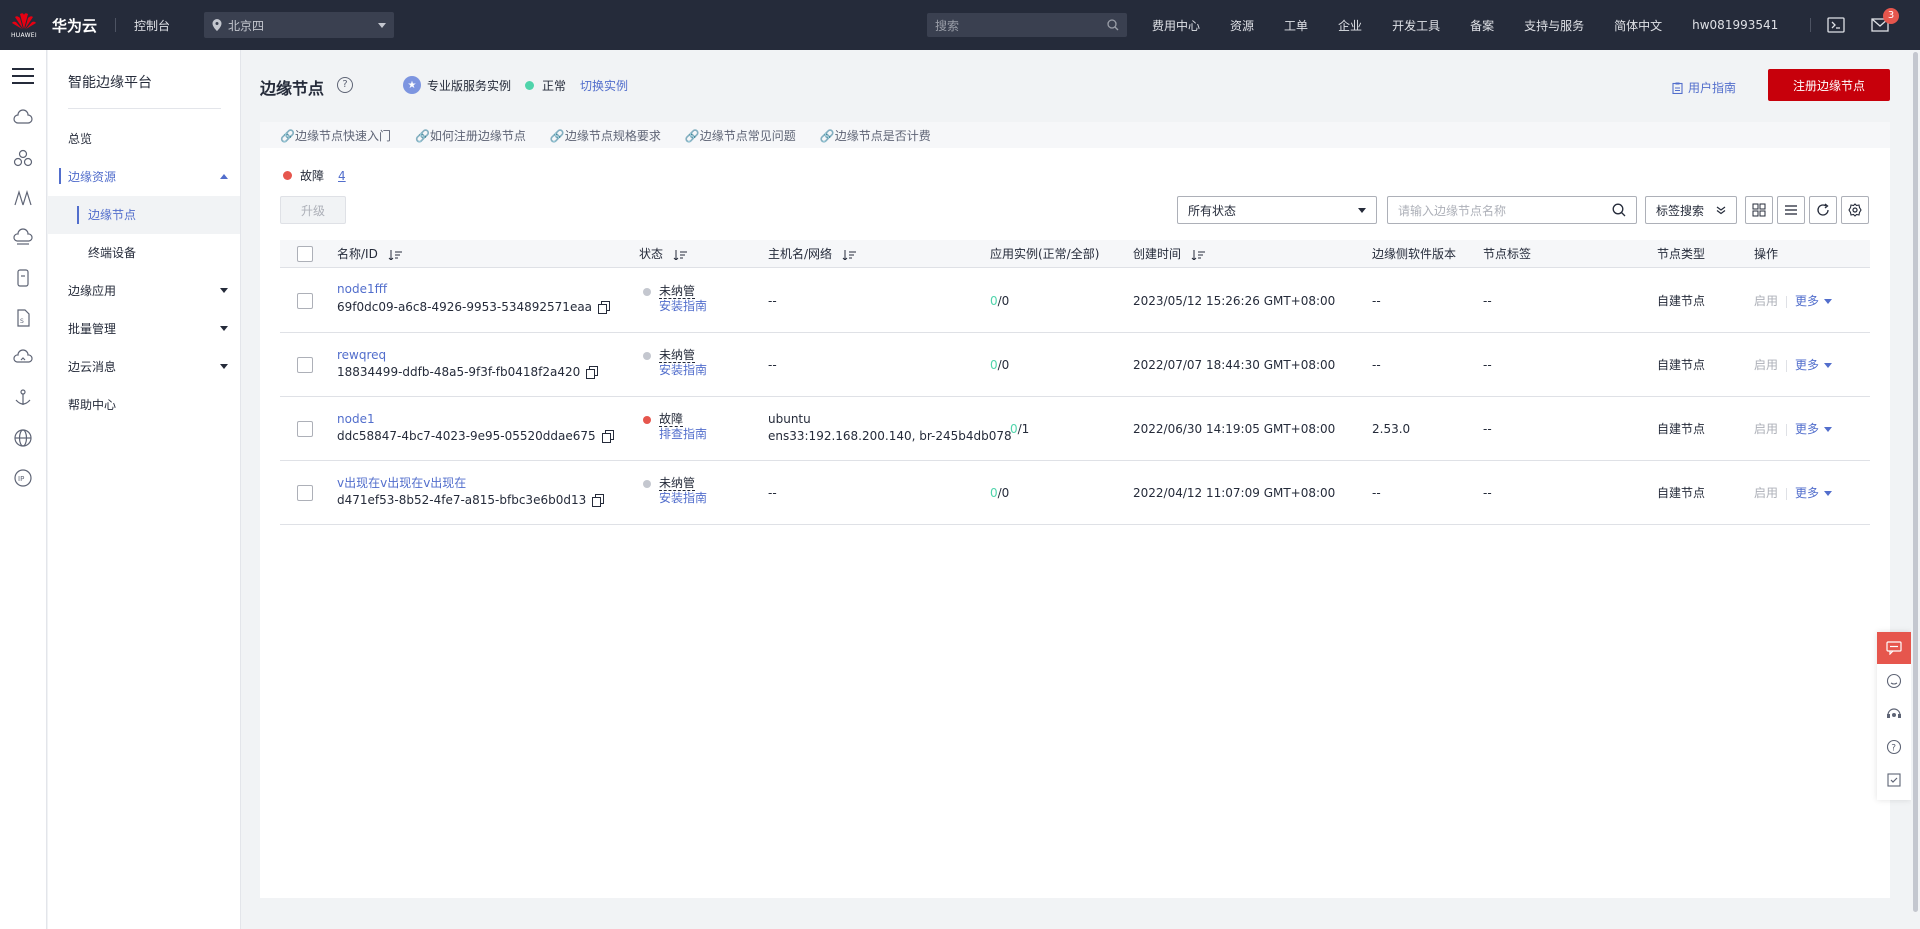 The height and width of the screenshot is (929, 1920). What do you see at coordinates (24, 25) in the screenshot?
I see `huawei-logo: HUAWEI` at bounding box center [24, 25].